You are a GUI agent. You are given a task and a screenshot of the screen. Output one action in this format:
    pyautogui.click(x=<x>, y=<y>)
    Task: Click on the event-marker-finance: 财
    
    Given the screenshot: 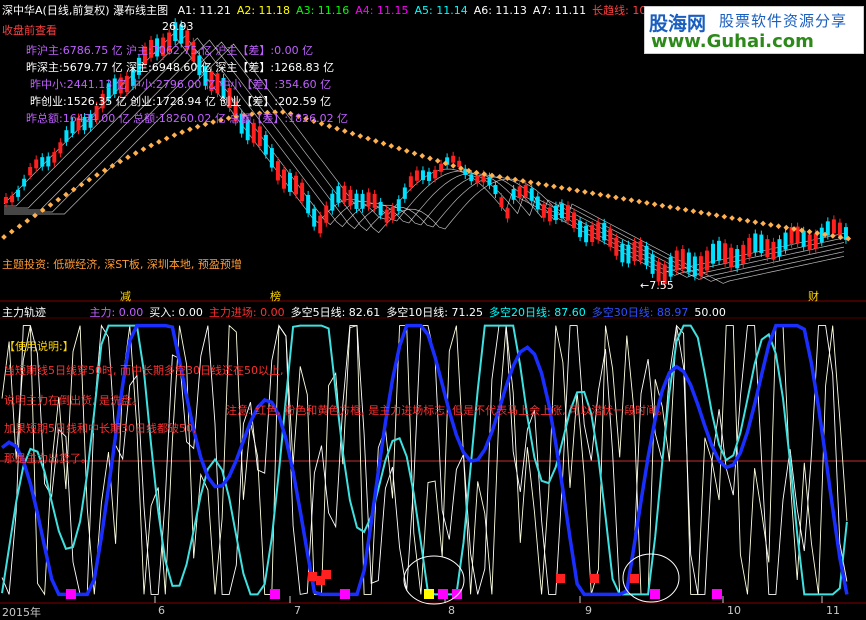 What is the action you would take?
    pyautogui.click(x=813, y=296)
    